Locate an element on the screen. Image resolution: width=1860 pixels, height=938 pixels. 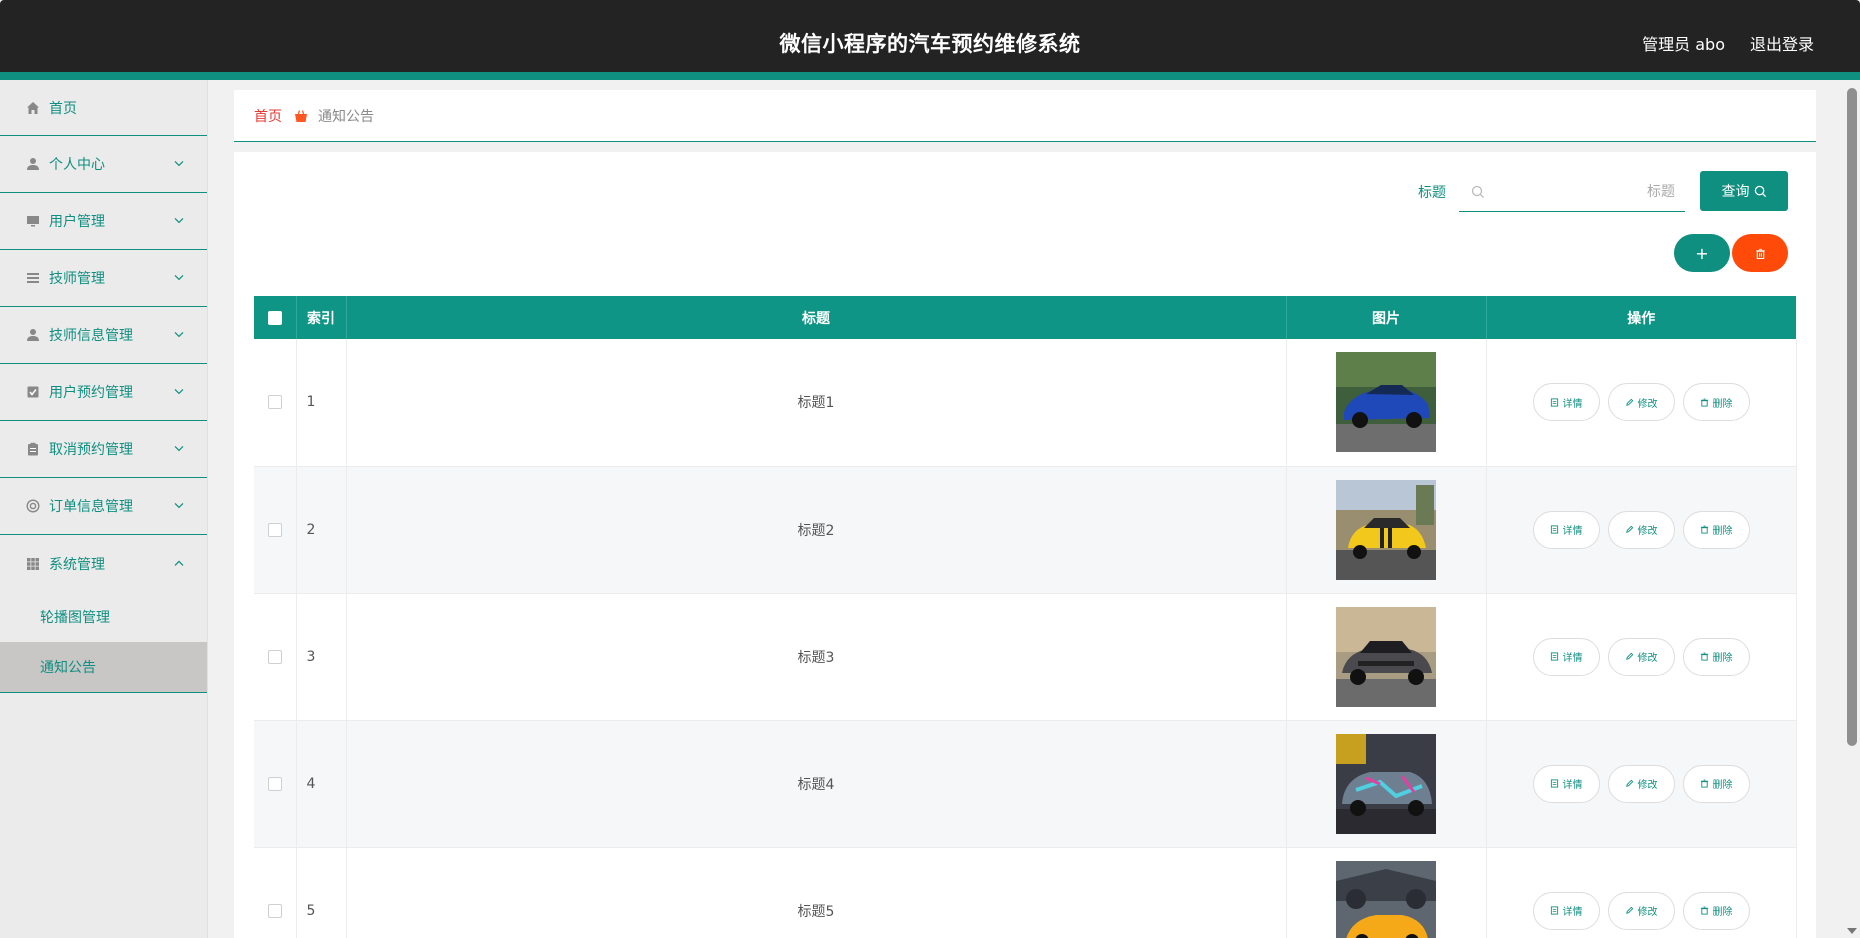
chevron-up-icon is located at coordinates (179, 563).